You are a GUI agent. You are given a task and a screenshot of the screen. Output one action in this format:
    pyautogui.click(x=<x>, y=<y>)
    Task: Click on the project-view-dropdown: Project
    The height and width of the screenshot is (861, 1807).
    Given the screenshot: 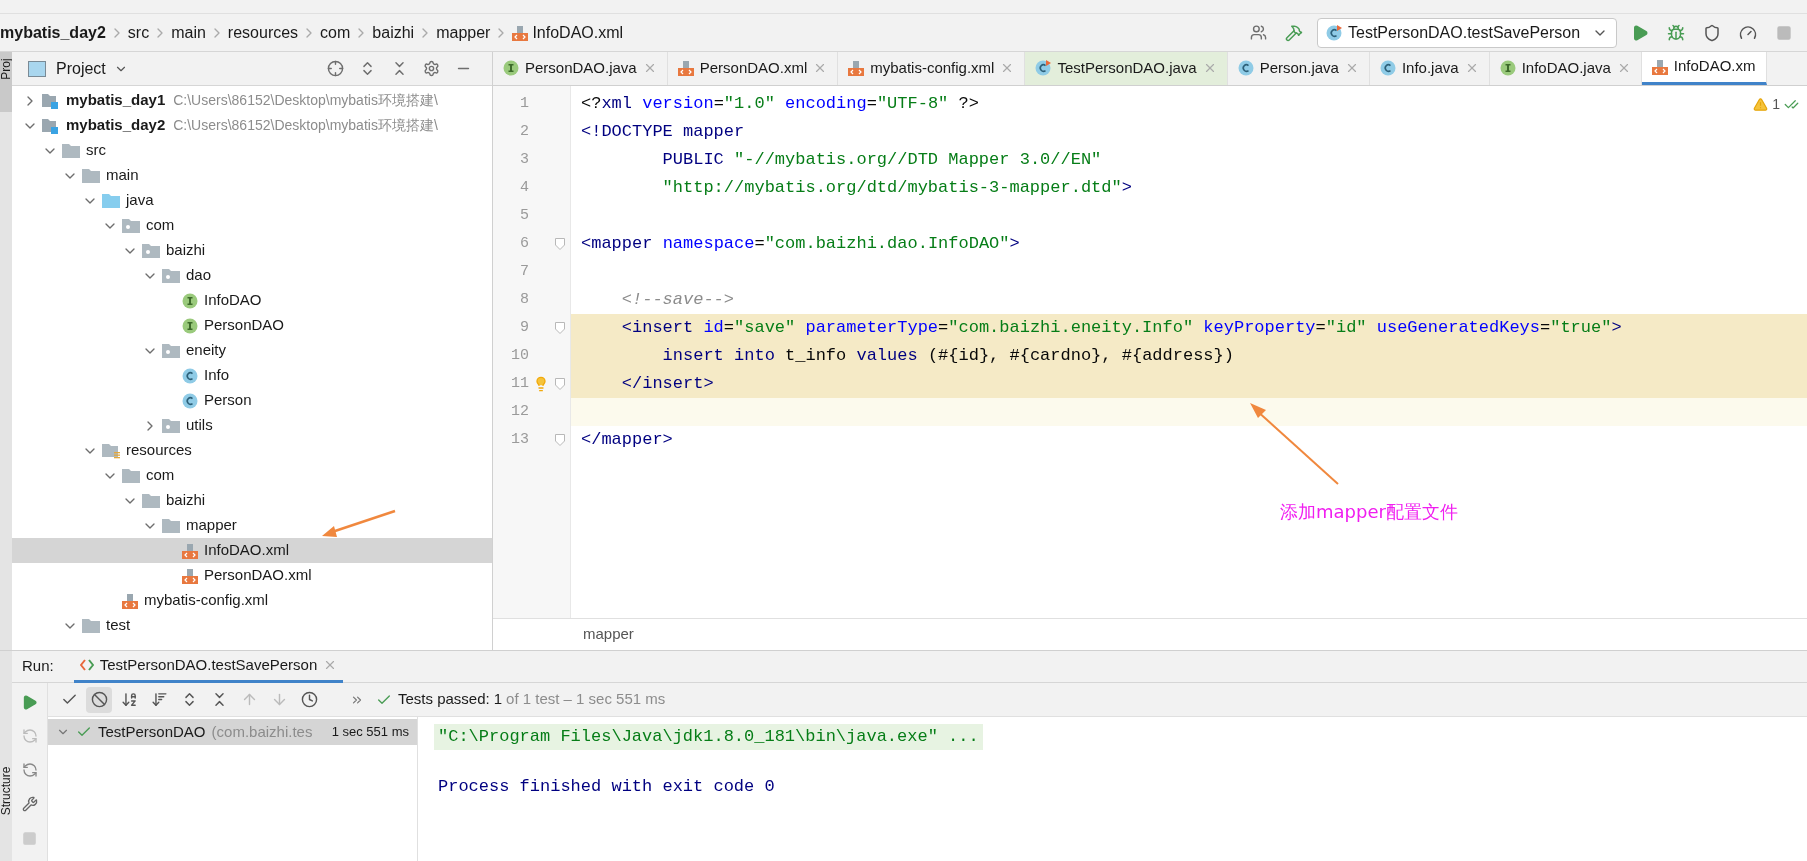 What is the action you would take?
    pyautogui.click(x=92, y=68)
    